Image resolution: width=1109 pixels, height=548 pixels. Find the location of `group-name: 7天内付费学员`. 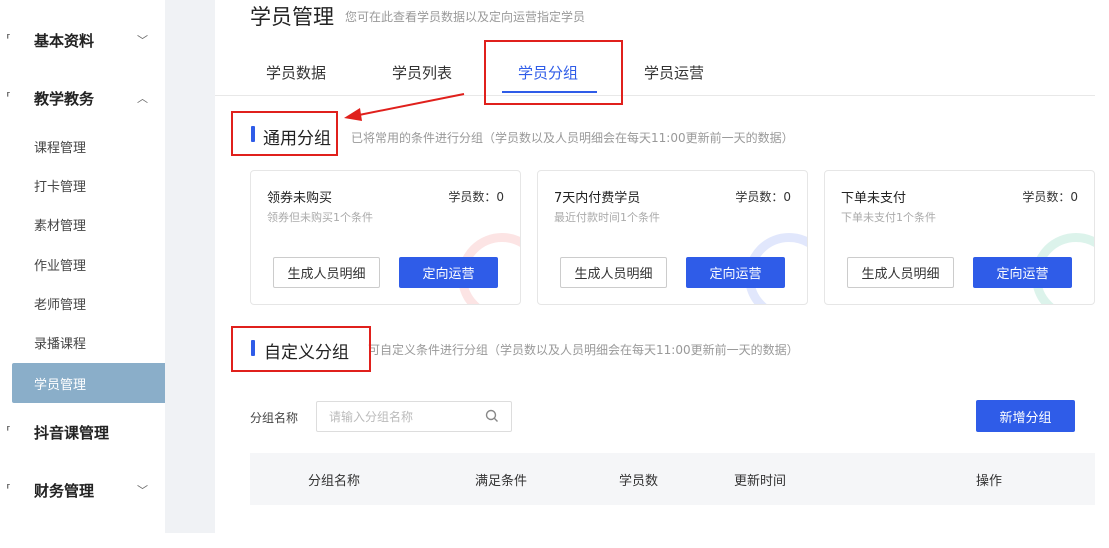

group-name: 7天内付费学员 is located at coordinates (597, 198).